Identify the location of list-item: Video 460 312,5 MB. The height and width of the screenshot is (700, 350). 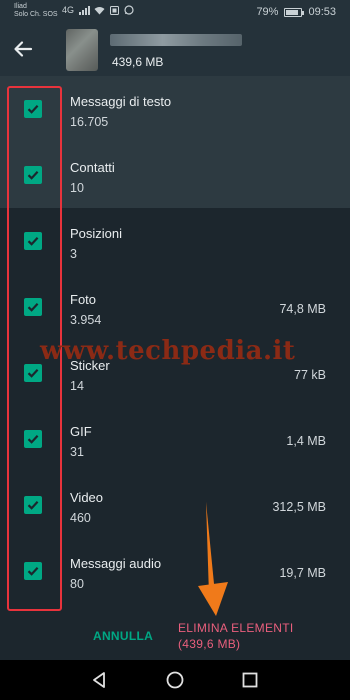
(175, 505).